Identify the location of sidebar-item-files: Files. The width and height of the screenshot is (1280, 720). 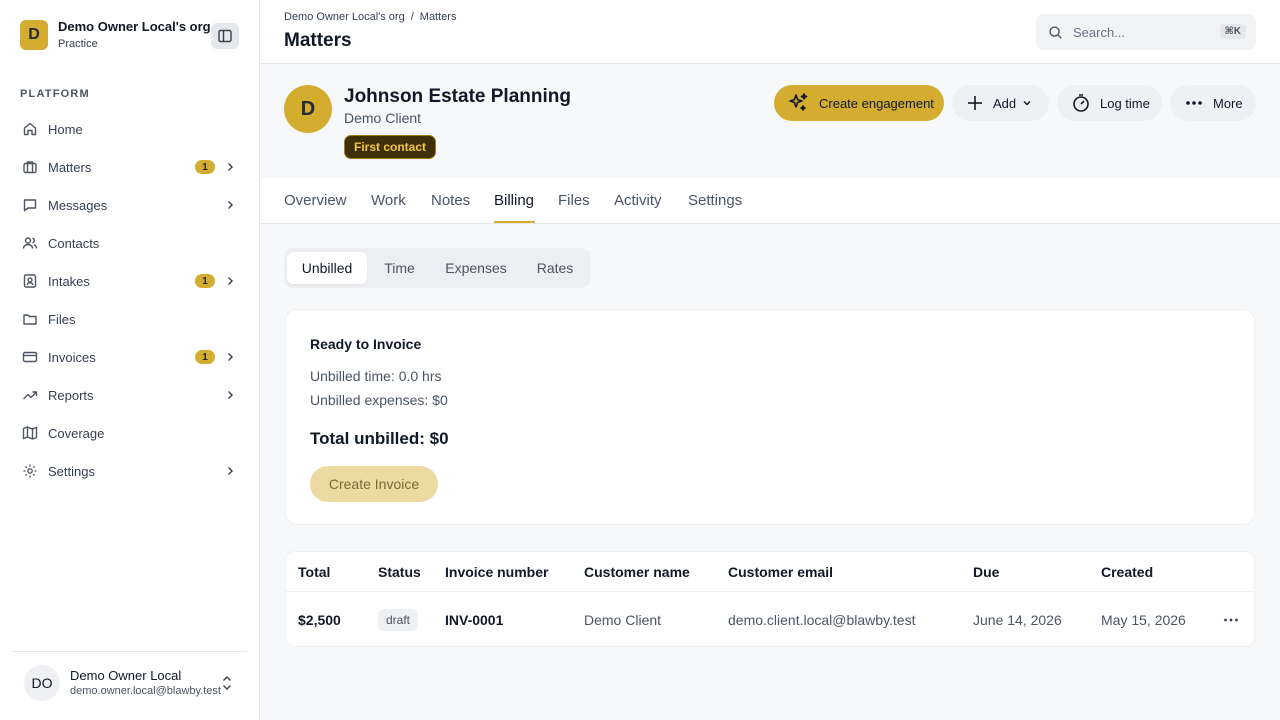
(130, 319).